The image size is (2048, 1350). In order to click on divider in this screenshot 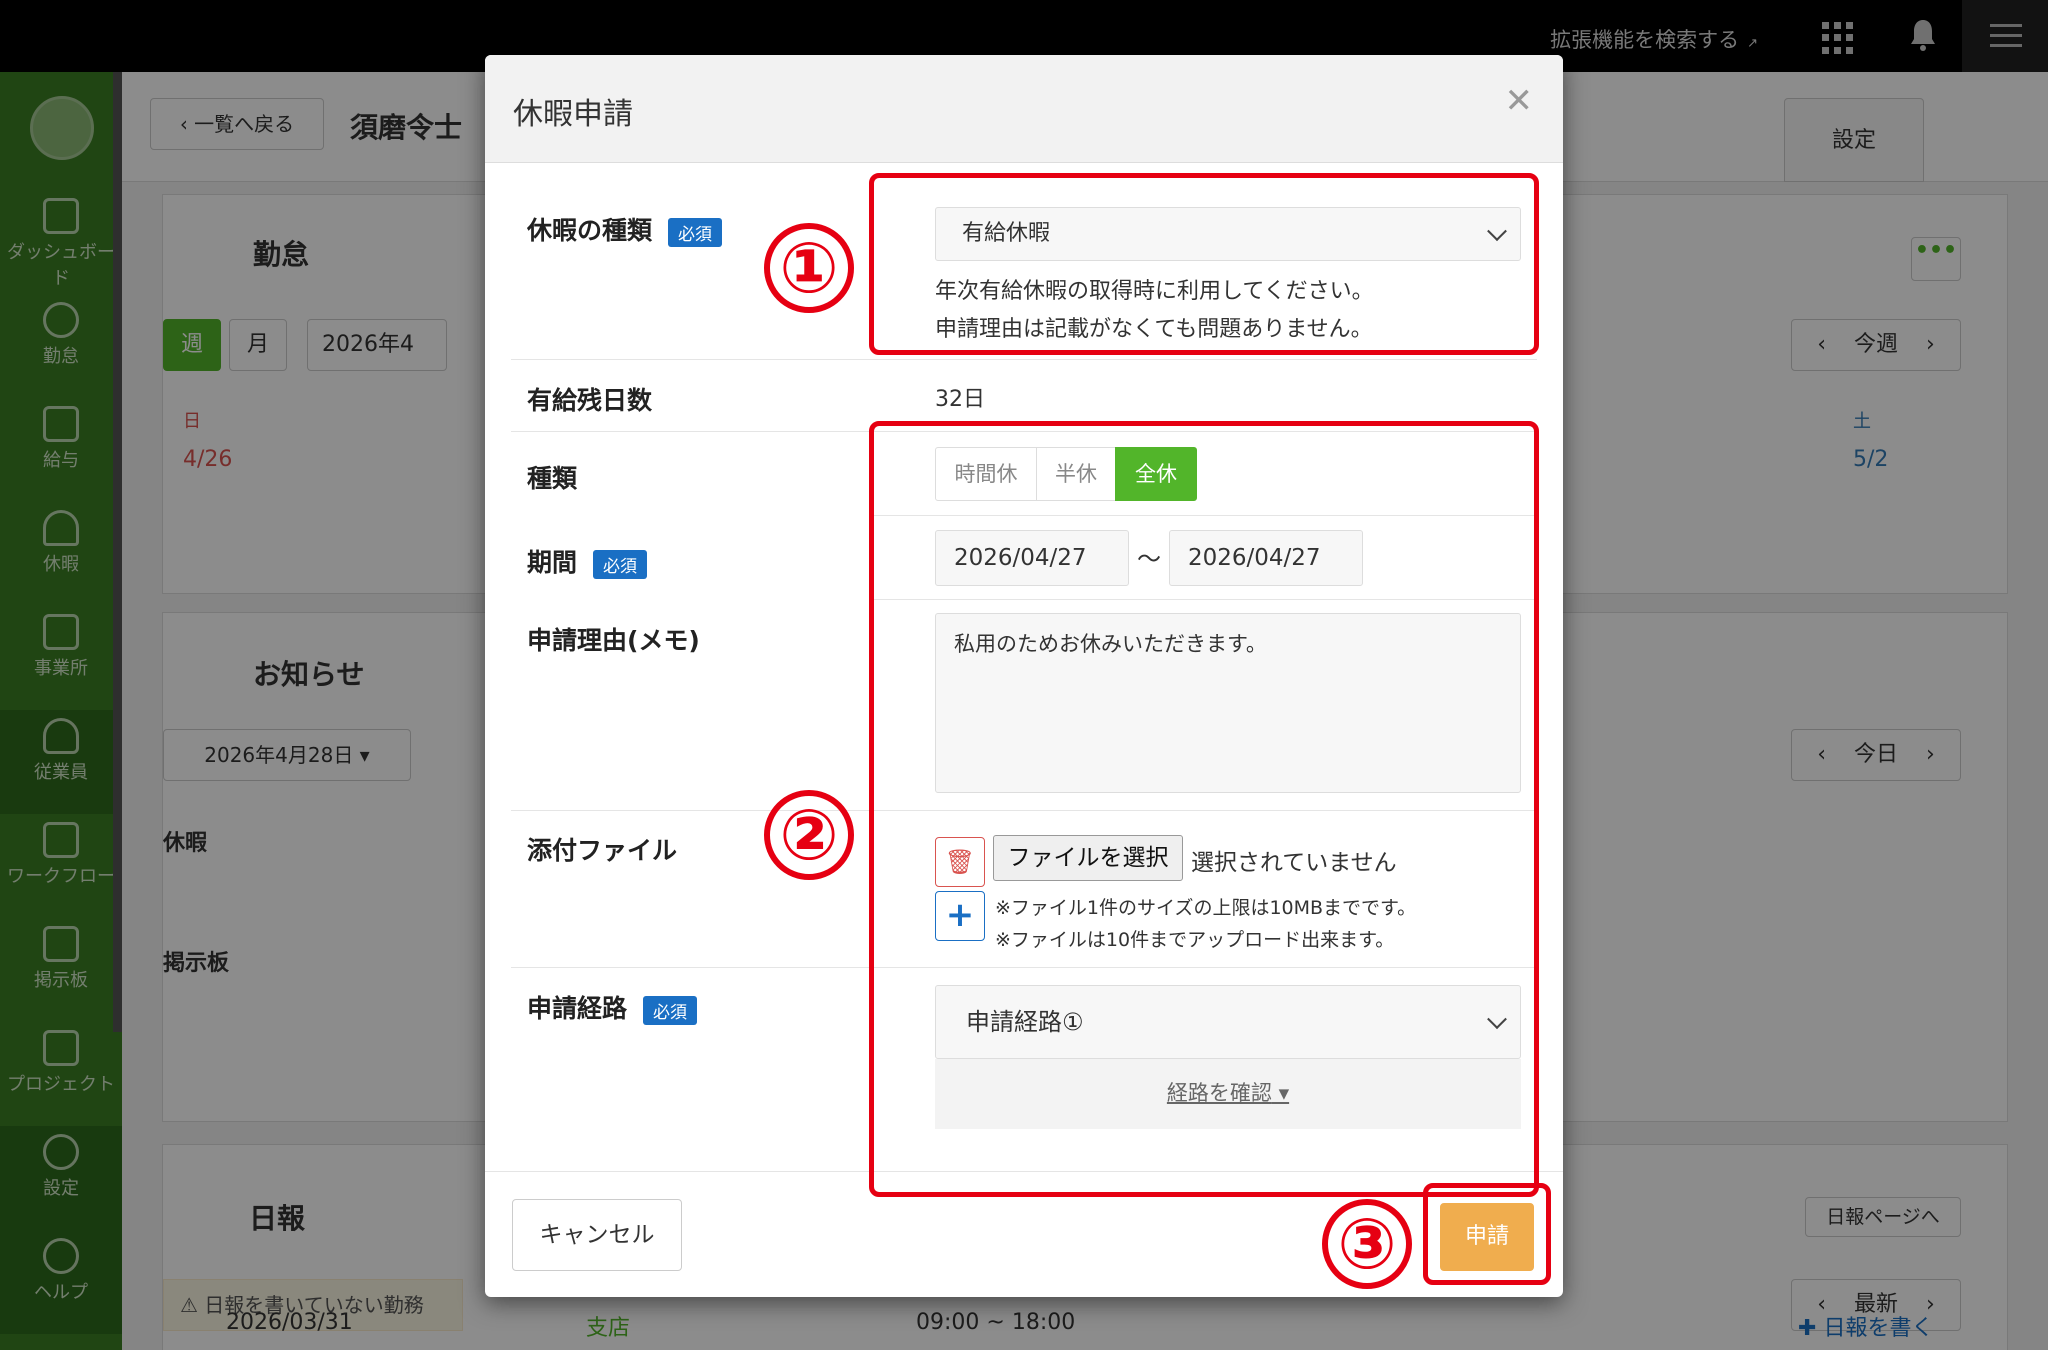, I will do `click(1024, 359)`.